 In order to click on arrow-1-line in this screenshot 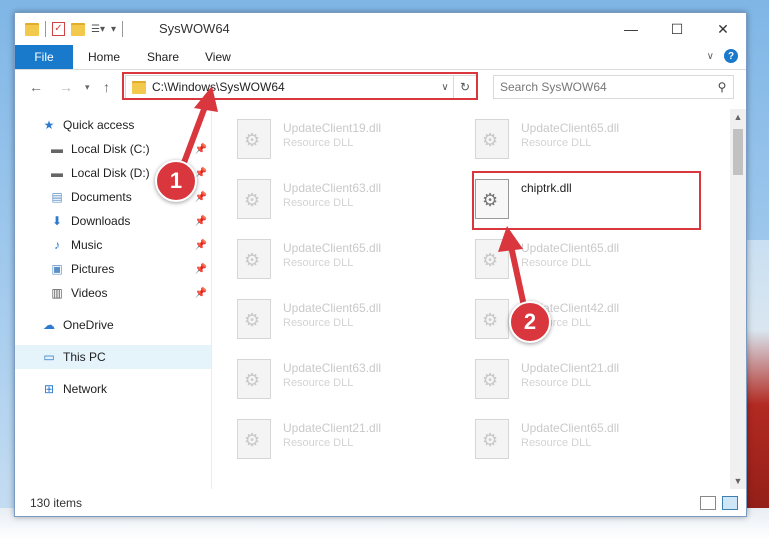, I will do `click(194, 136)`.